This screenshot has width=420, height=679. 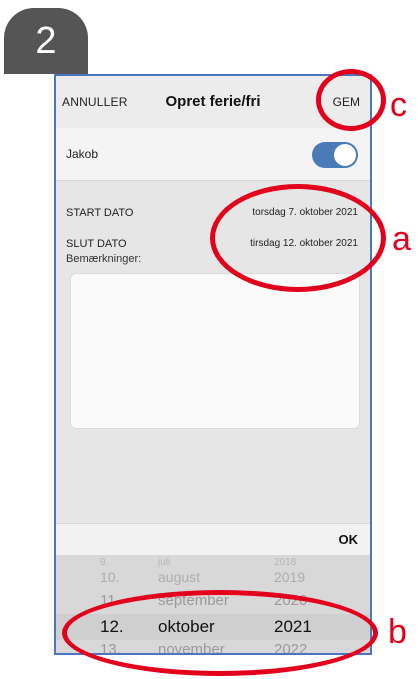 What do you see at coordinates (349, 539) in the screenshot?
I see `ok-button: OK` at bounding box center [349, 539].